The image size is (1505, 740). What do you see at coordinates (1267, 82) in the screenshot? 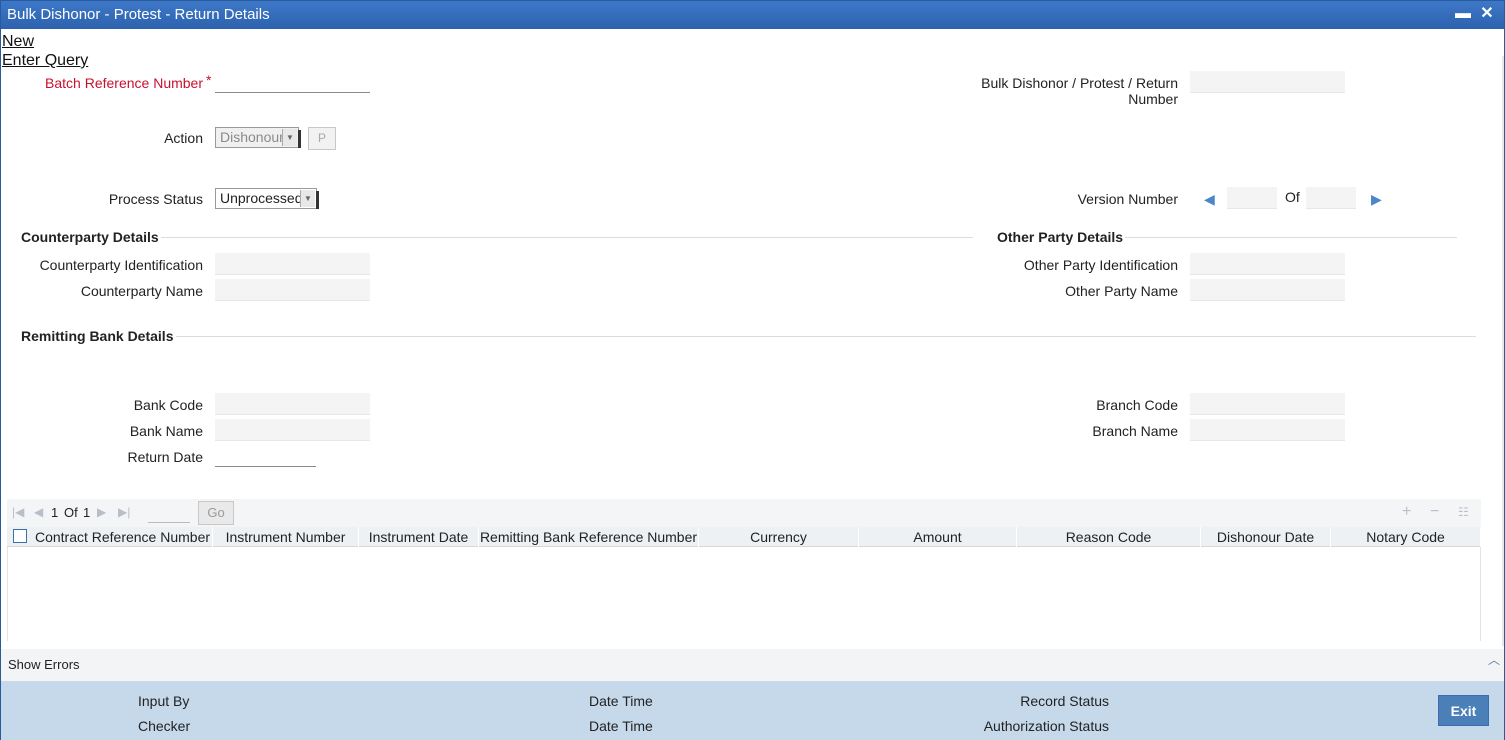
I see `bulk-number-input` at bounding box center [1267, 82].